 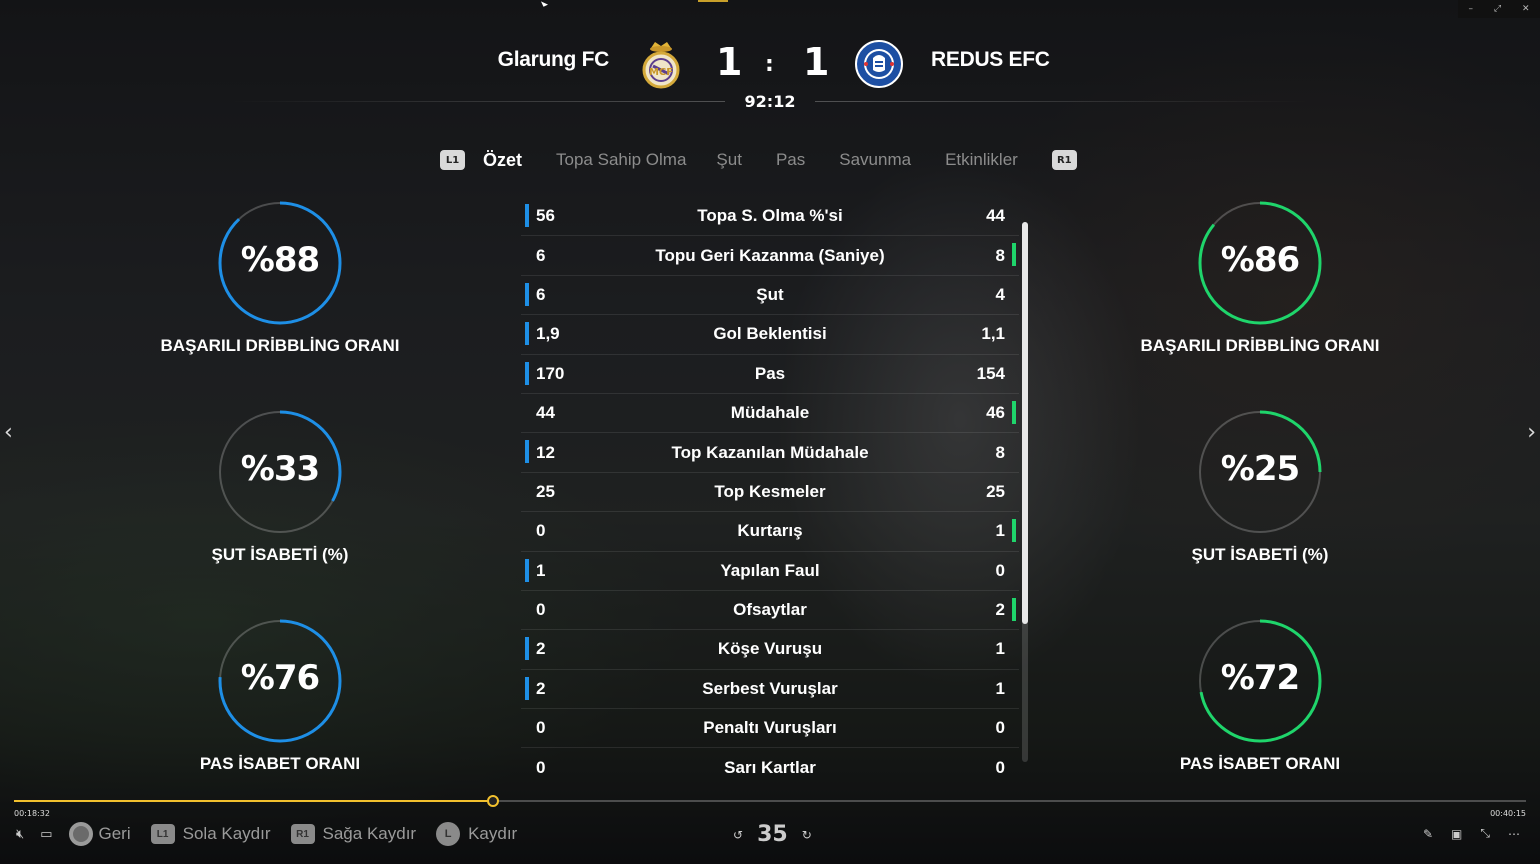 What do you see at coordinates (280, 487) in the screenshot?
I see `home-shot-accuracy-gauge: %33 ŞUT İSABETİ (%)` at bounding box center [280, 487].